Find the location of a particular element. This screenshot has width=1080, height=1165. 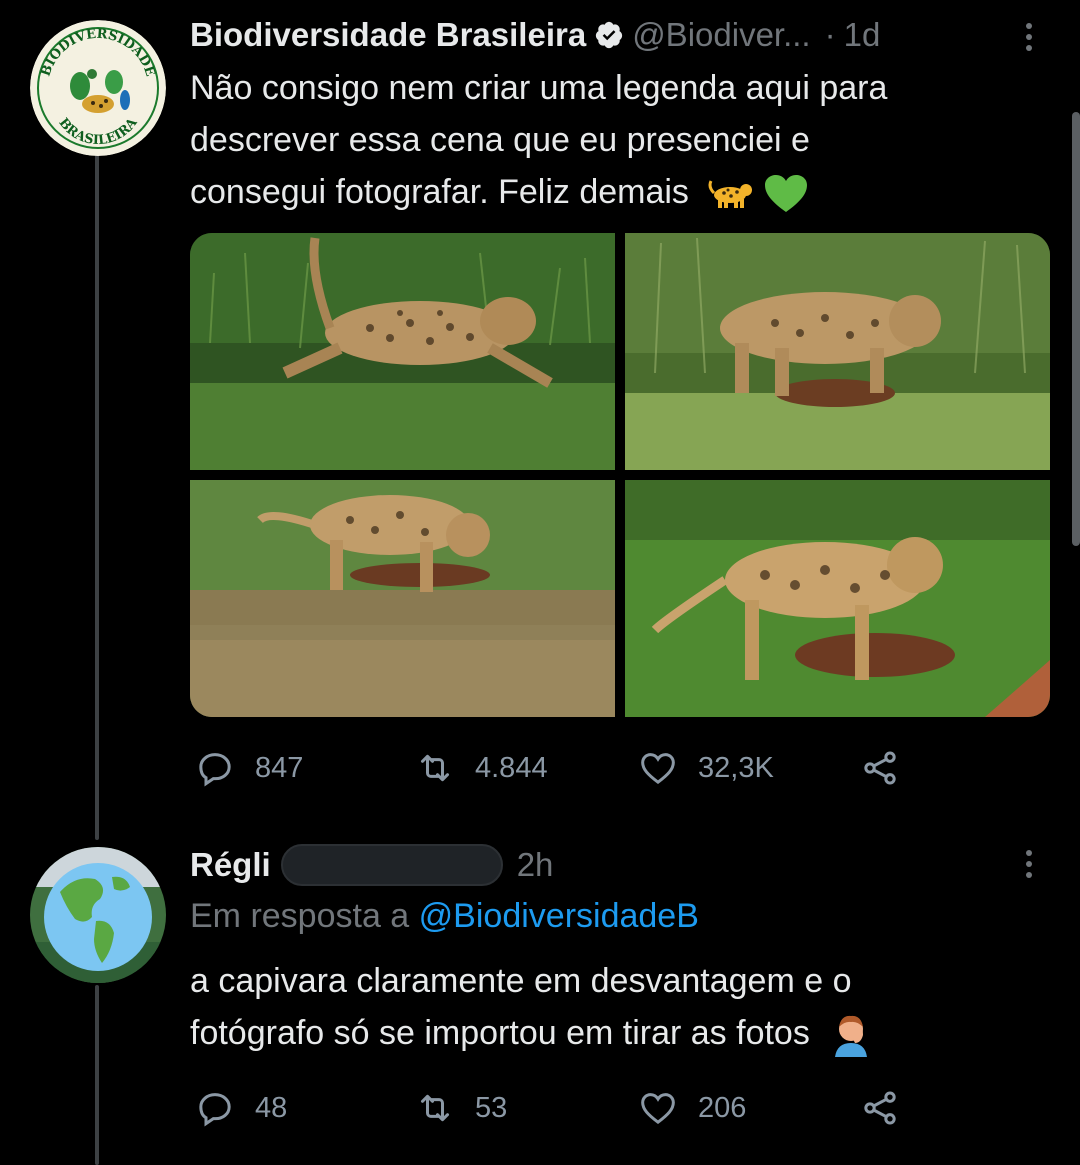

retweet-button: 4.844 is located at coordinates (480, 768).